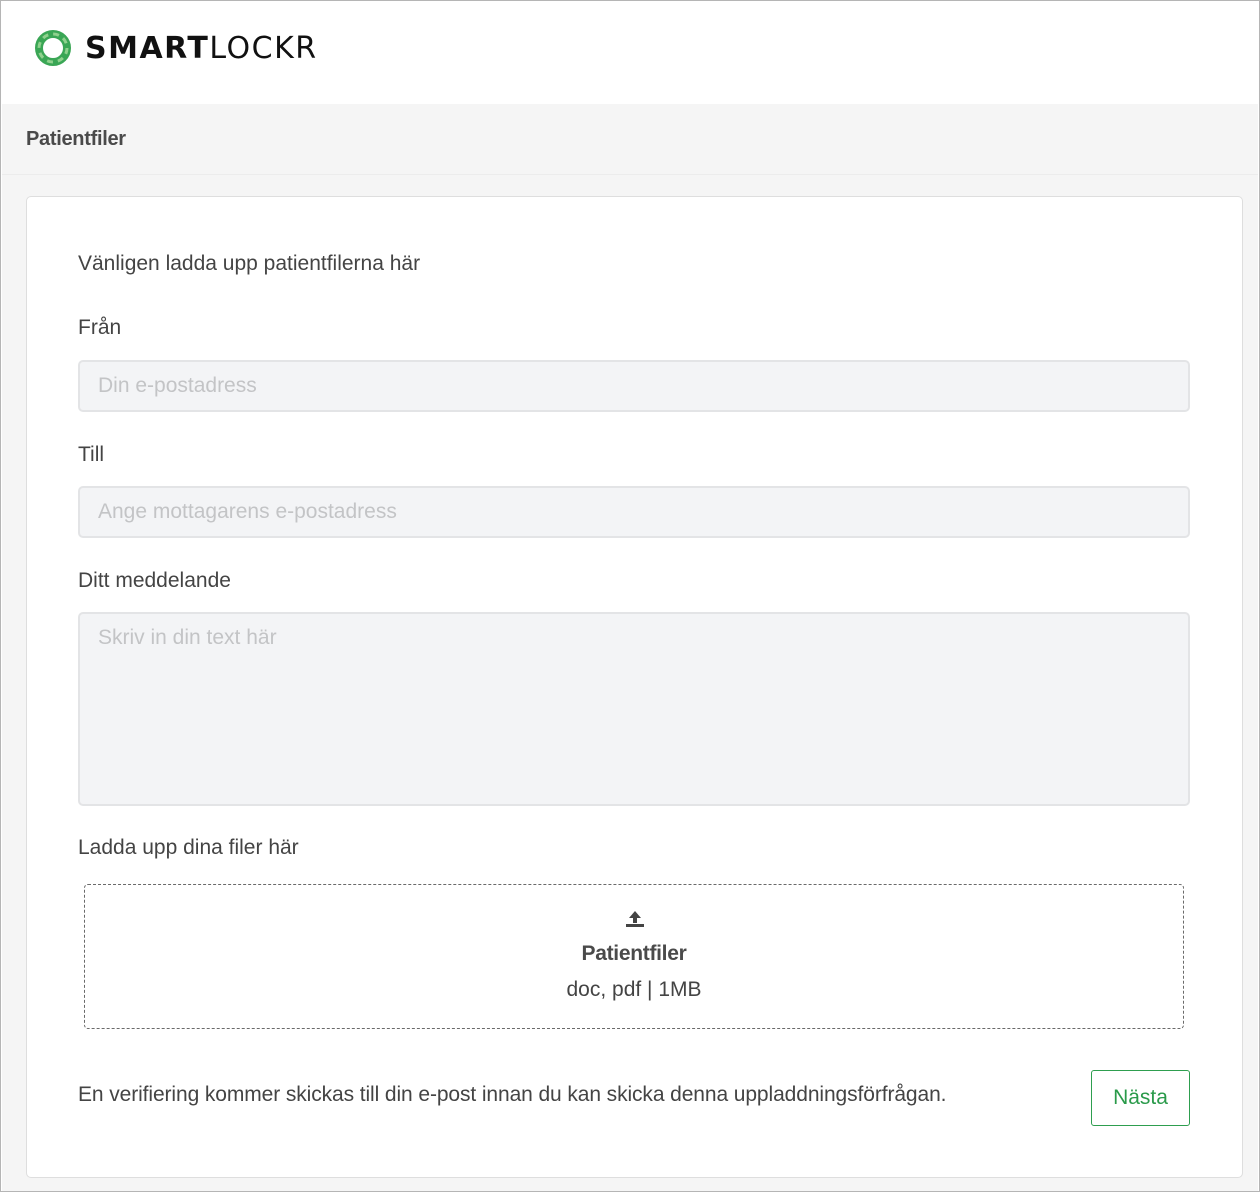 The image size is (1260, 1192). I want to click on brand-logo: SMARTLOCKR, so click(175, 48).